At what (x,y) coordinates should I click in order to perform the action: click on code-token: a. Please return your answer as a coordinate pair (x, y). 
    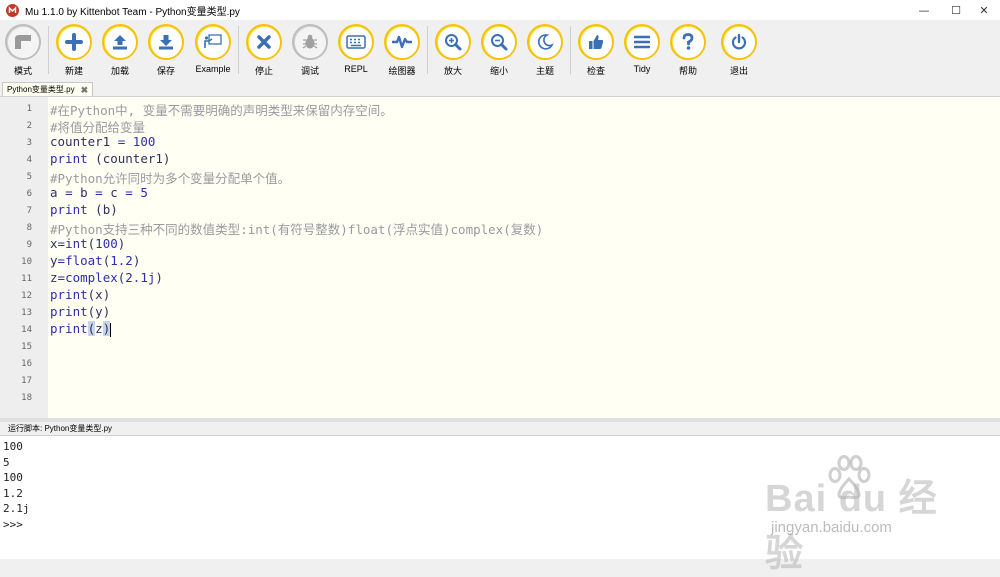
    Looking at the image, I should click on (58, 192).